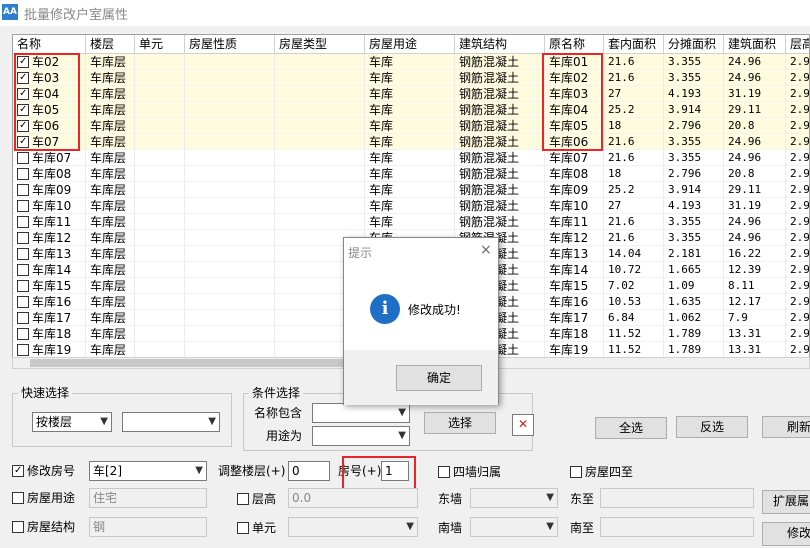  Describe the element at coordinates (309, 471) in the screenshot. I see `adjust-floor-input: 0` at that location.